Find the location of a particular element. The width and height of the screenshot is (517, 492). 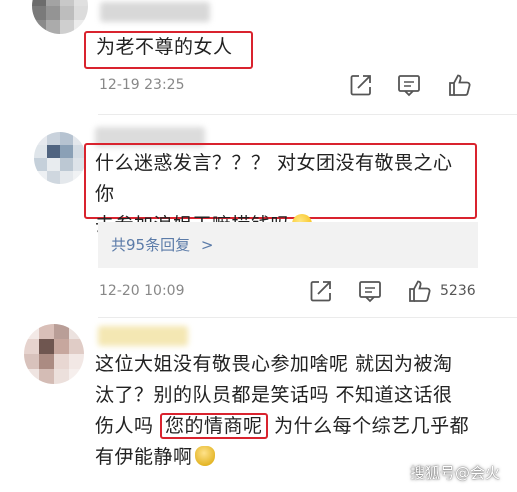

highlighted-phrase: 您的情商呢 is located at coordinates (214, 426).